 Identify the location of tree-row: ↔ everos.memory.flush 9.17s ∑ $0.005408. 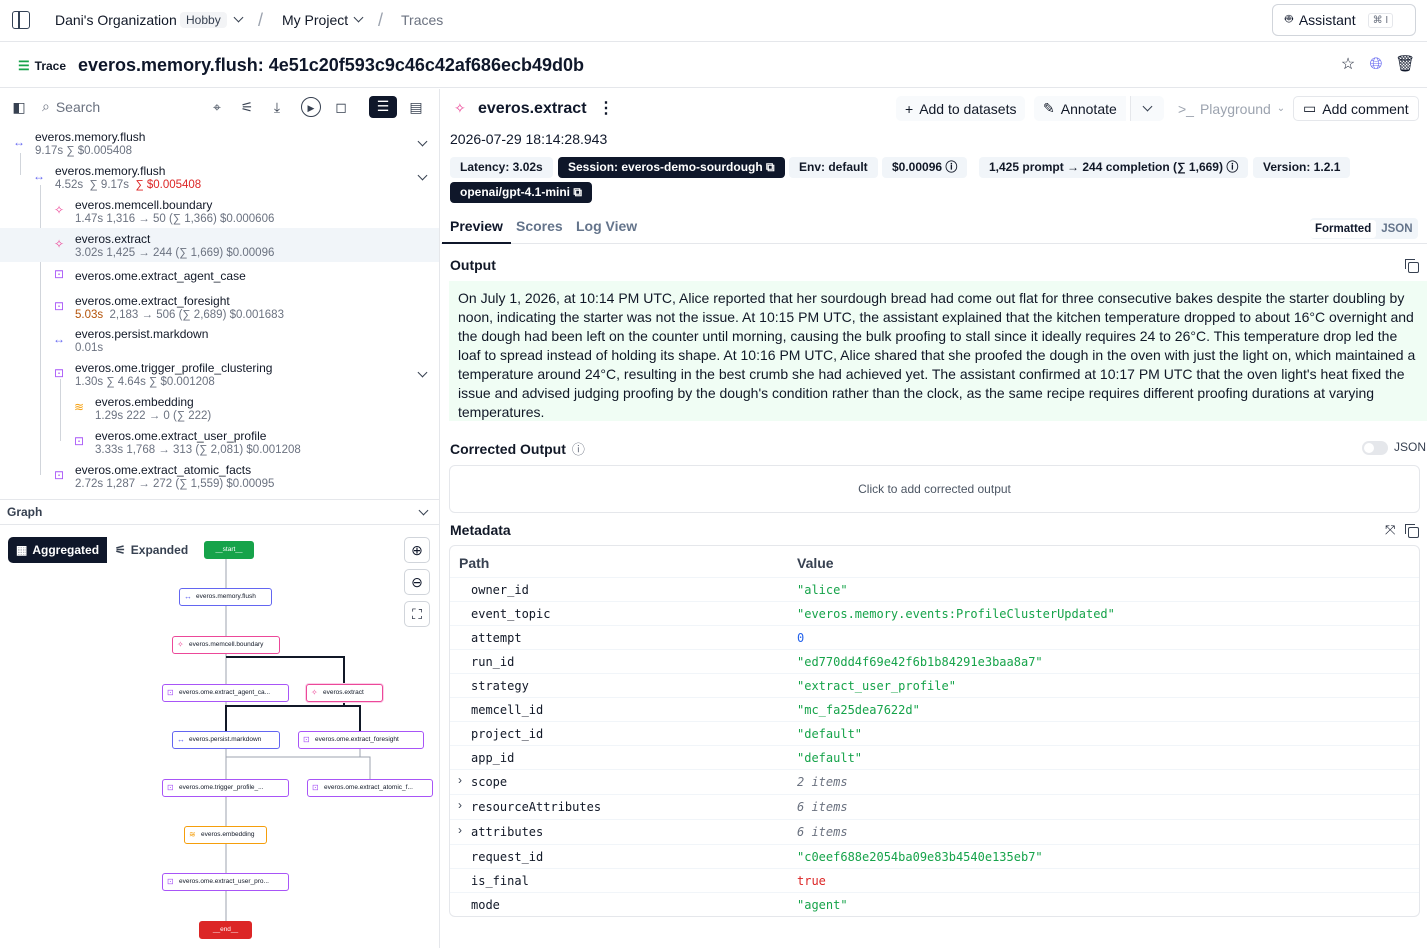
(219, 143).